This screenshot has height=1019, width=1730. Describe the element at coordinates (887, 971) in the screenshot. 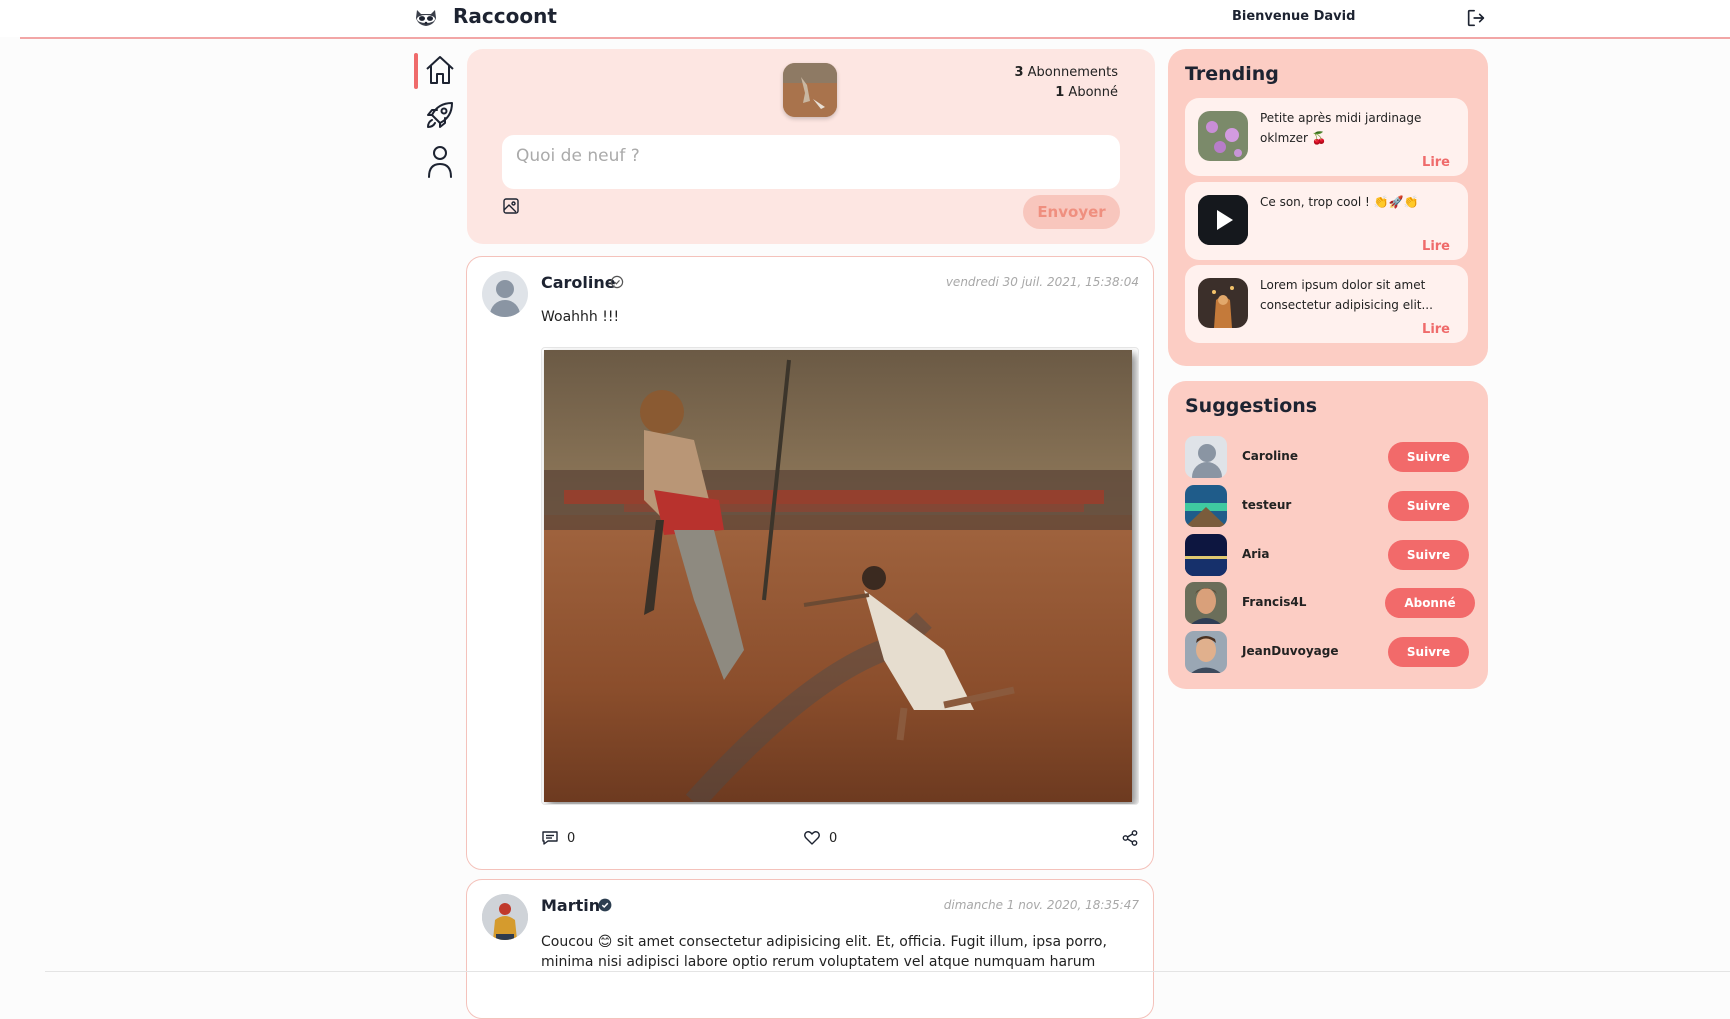

I see `bottom-divider` at that location.